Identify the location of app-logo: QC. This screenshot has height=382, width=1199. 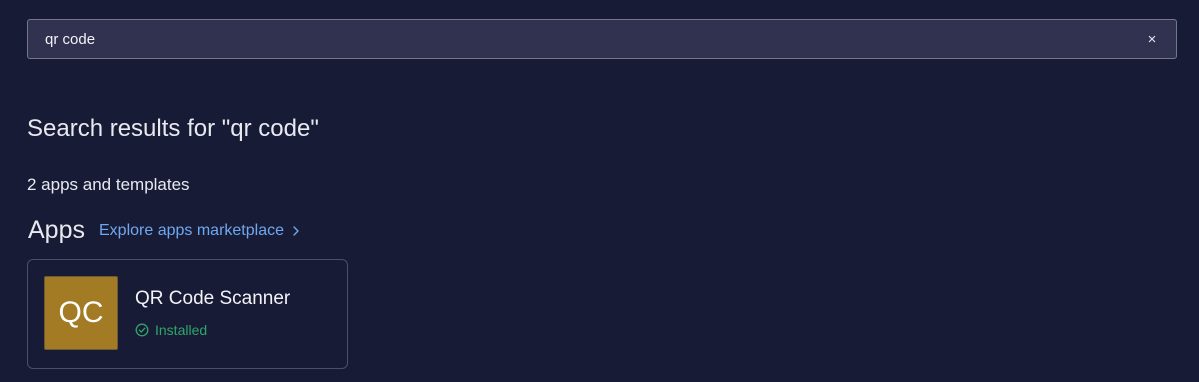
(81, 313).